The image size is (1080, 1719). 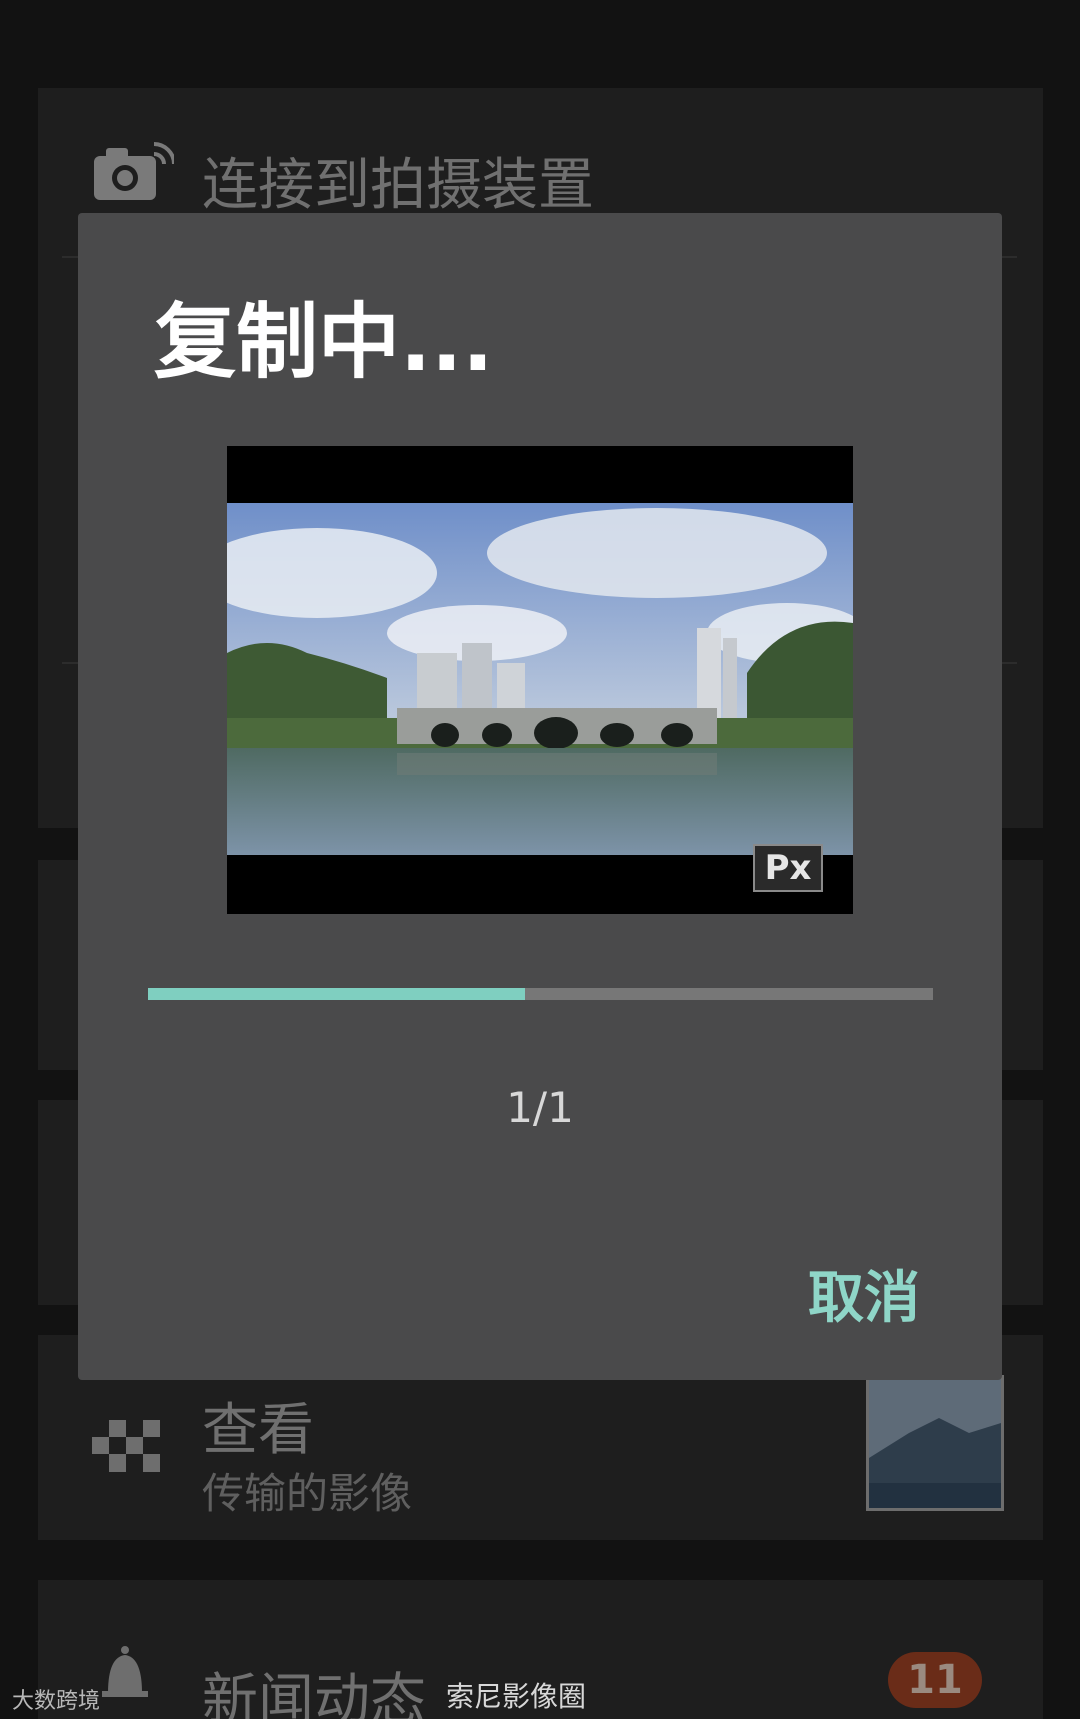 I want to click on news-count-badge: 11, so click(x=935, y=1680).